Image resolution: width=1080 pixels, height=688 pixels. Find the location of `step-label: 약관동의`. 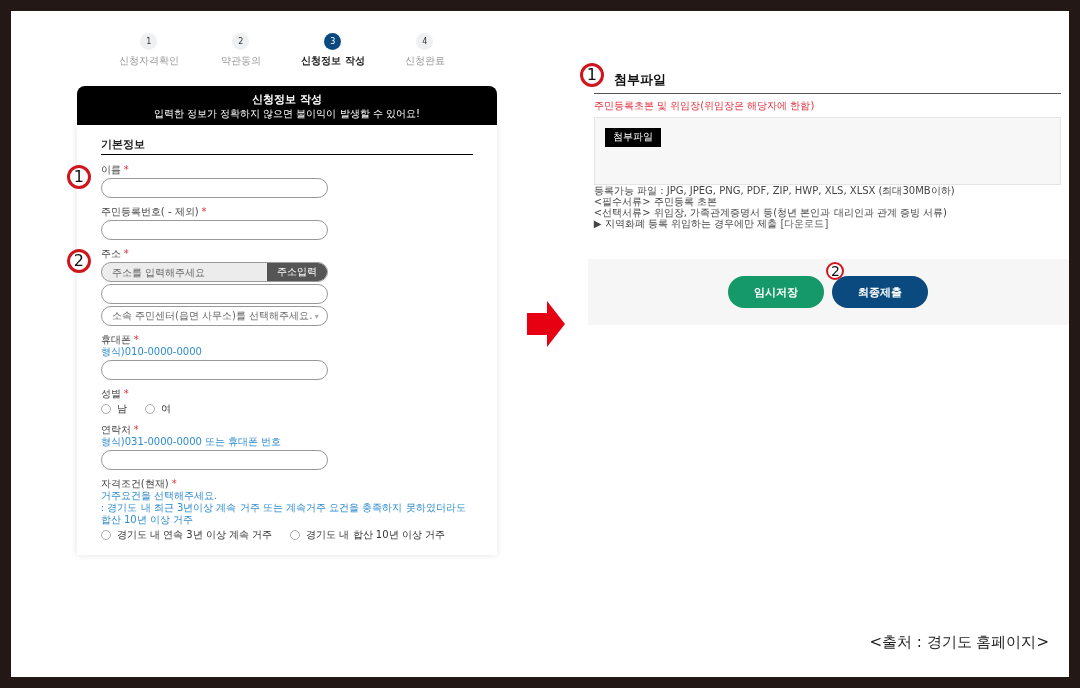

step-label: 약관동의 is located at coordinates (240, 61).